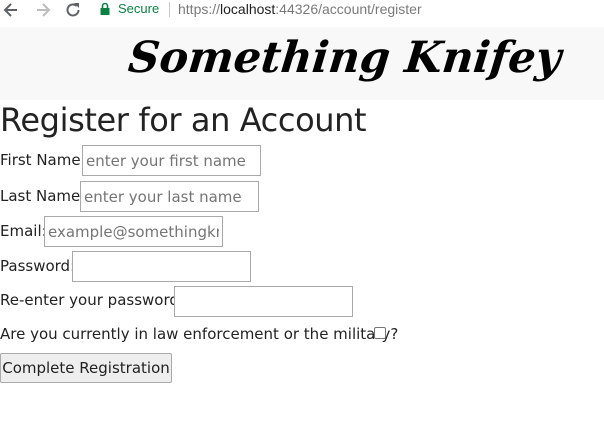  I want to click on password-input, so click(161, 266).